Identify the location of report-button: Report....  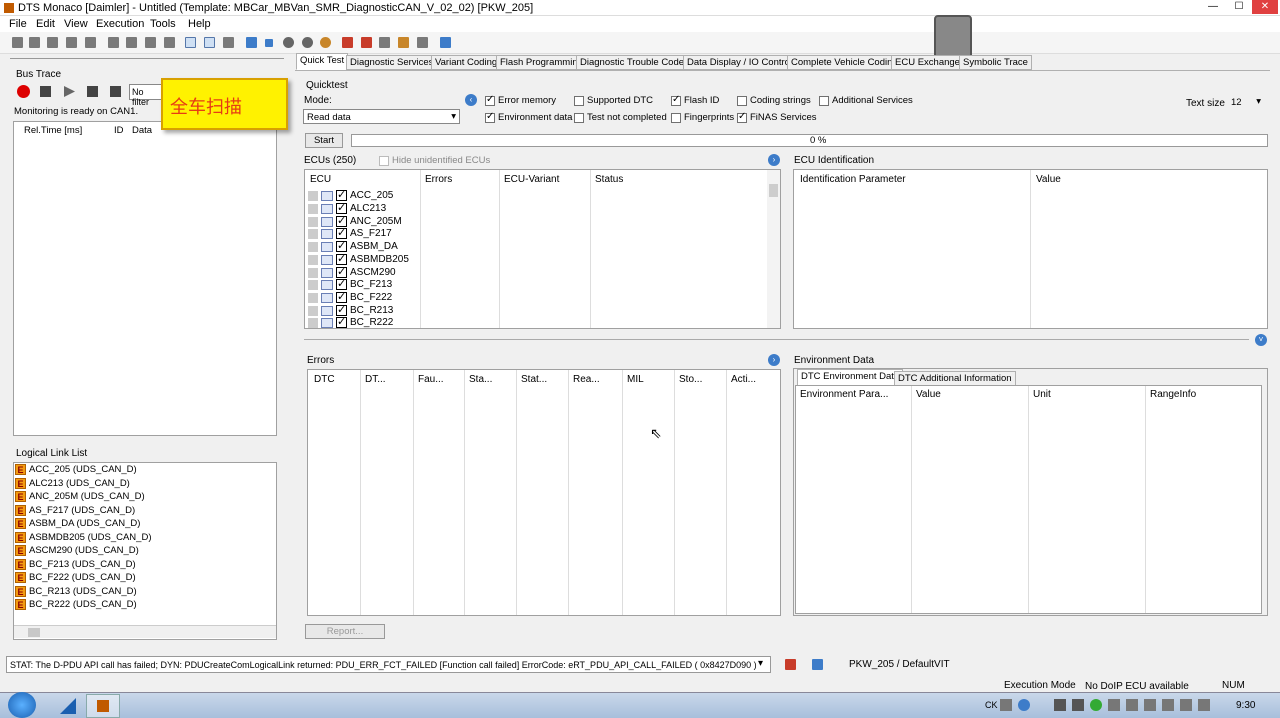
(345, 631).